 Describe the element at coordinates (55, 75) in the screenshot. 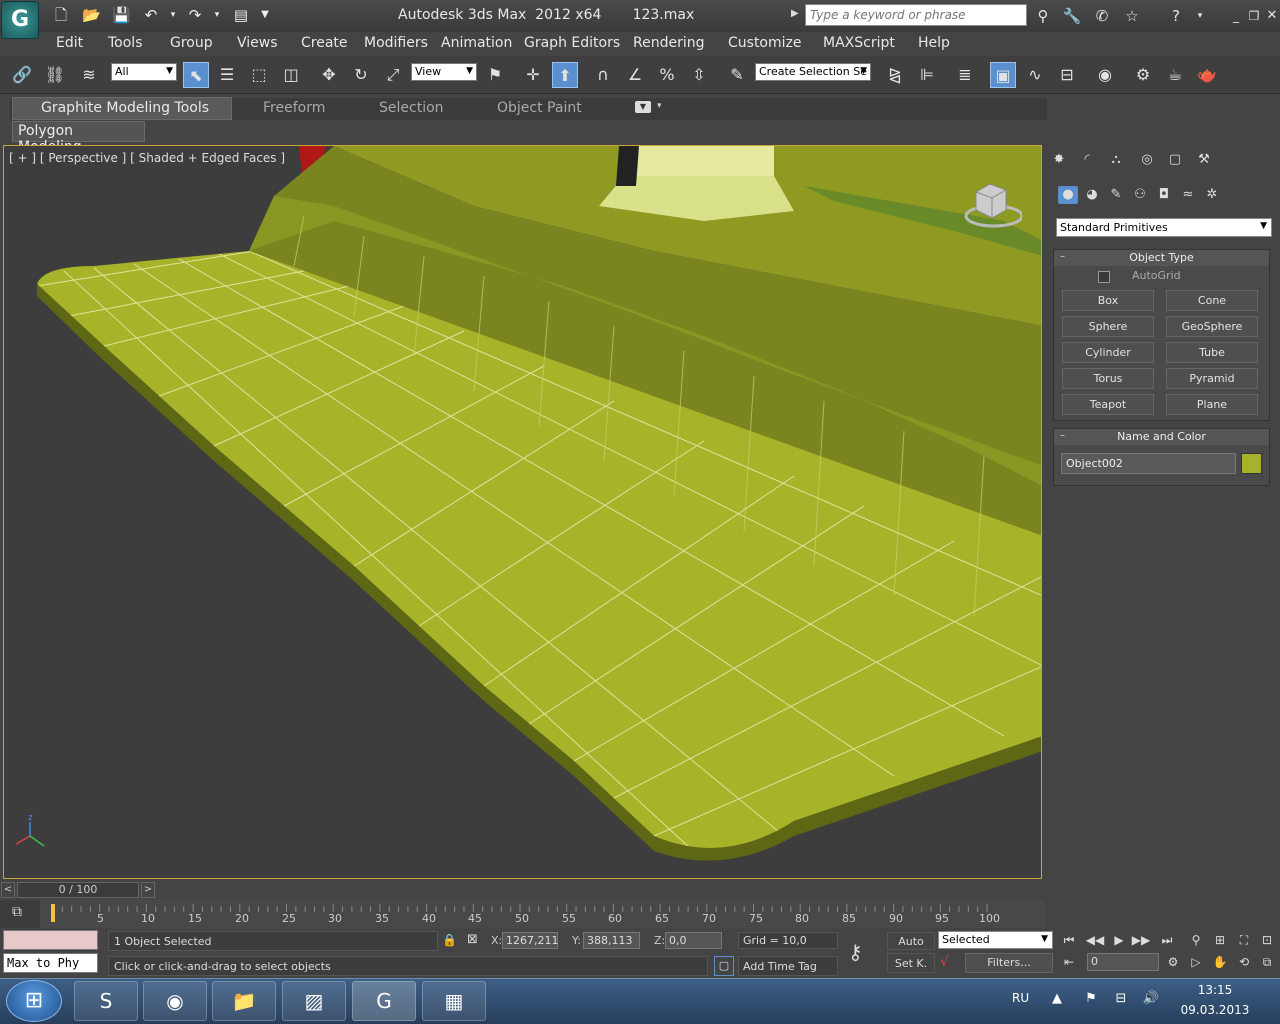

I see `unlink-selection-icon: ⛓` at that location.